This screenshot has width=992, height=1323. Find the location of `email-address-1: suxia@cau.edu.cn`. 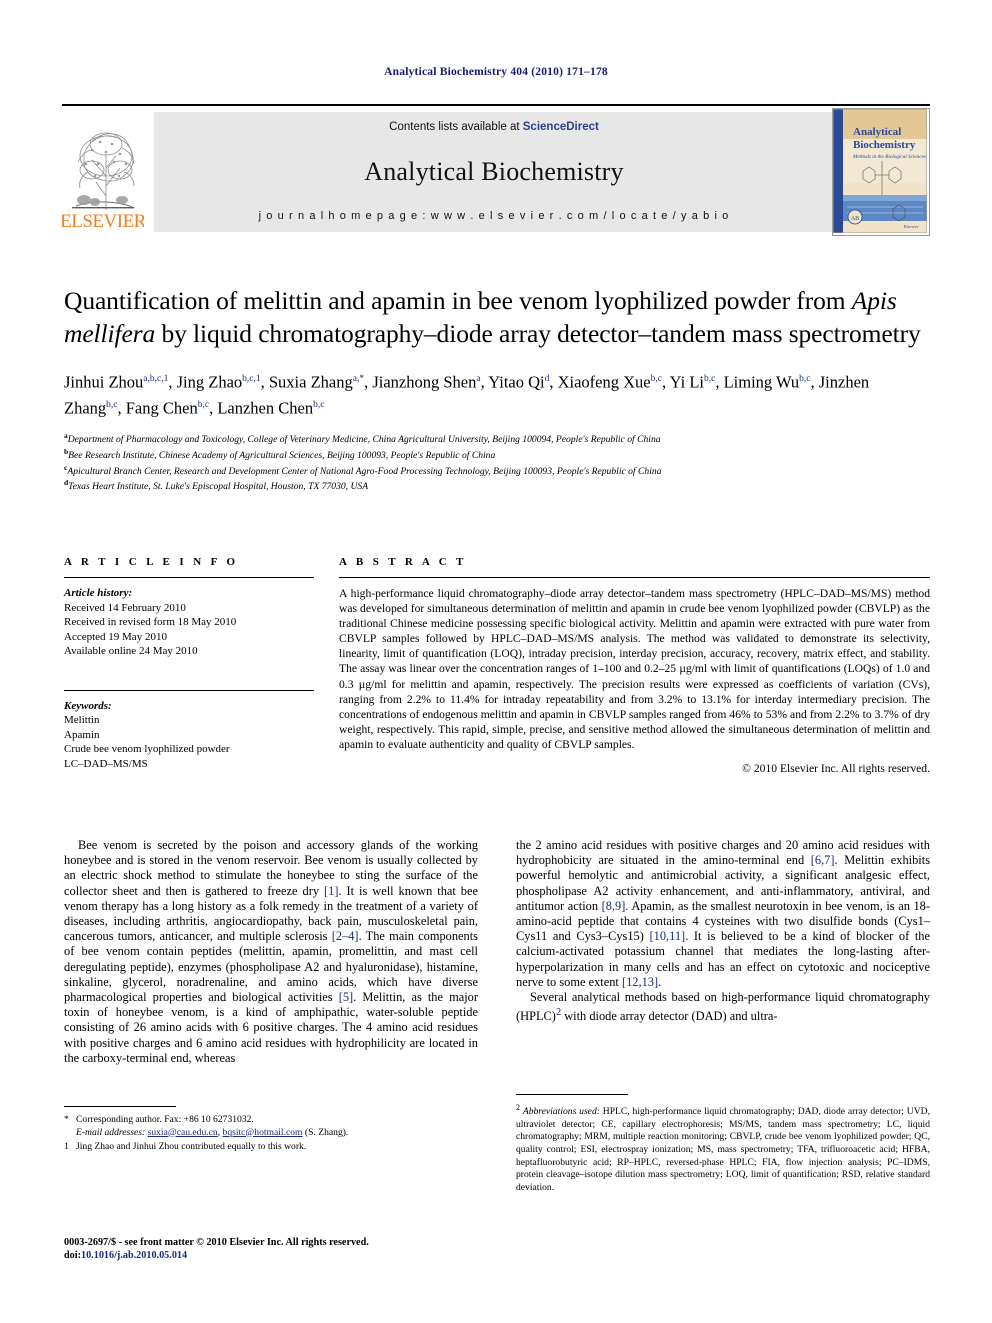

email-address-1: suxia@cau.edu.cn is located at coordinates (183, 1132).